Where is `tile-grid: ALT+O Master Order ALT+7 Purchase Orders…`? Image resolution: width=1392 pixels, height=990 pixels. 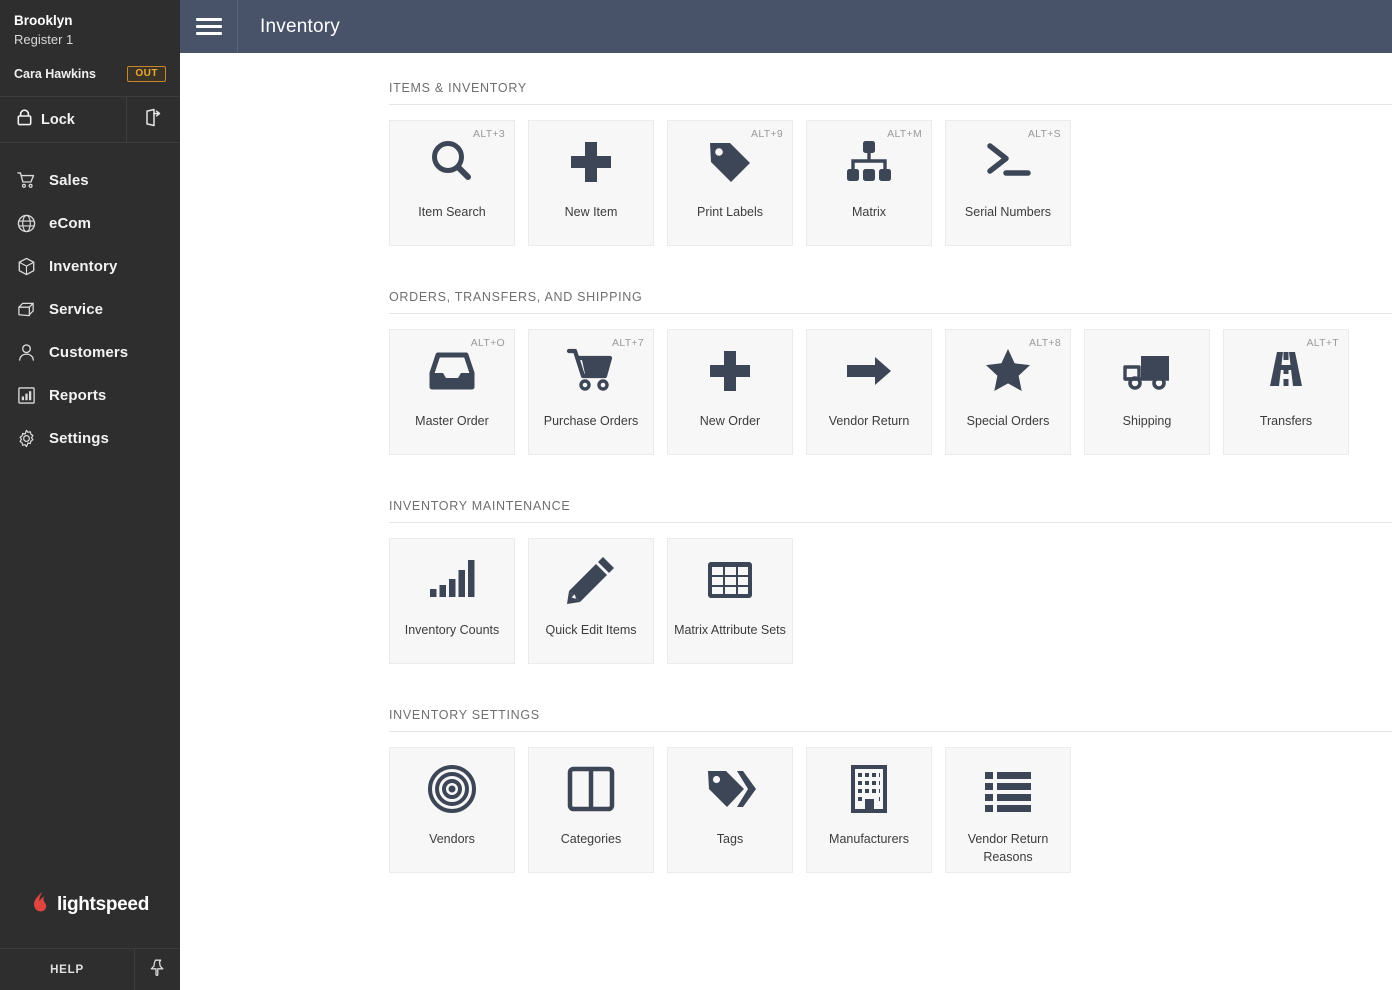 tile-grid: ALT+O Master Order ALT+7 Purchase Orders… is located at coordinates (890, 392).